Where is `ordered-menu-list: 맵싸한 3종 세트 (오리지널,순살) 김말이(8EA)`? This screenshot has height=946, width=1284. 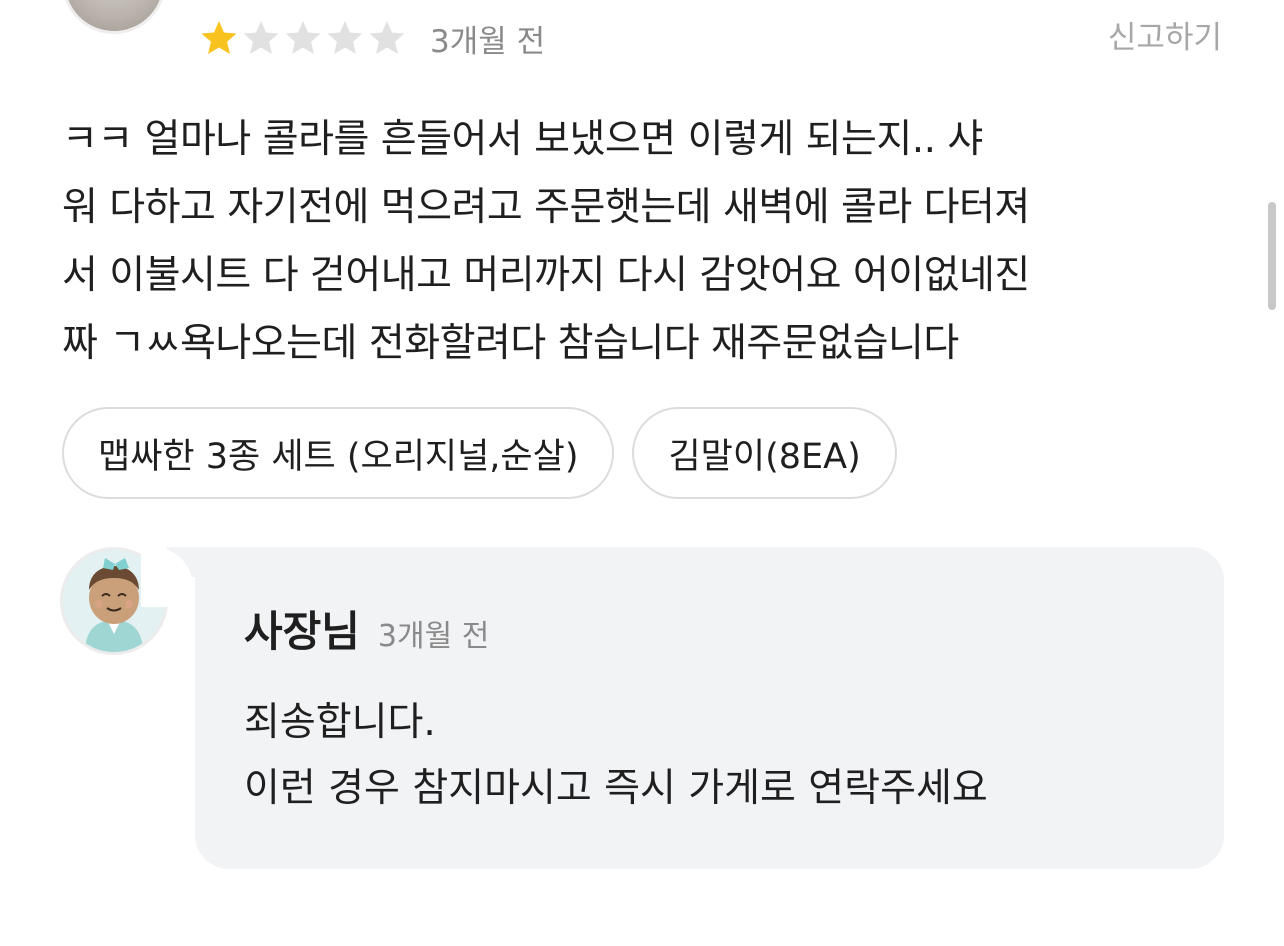 ordered-menu-list: 맵싸한 3종 세트 (오리지널,순살) 김말이(8EA) is located at coordinates (479, 453).